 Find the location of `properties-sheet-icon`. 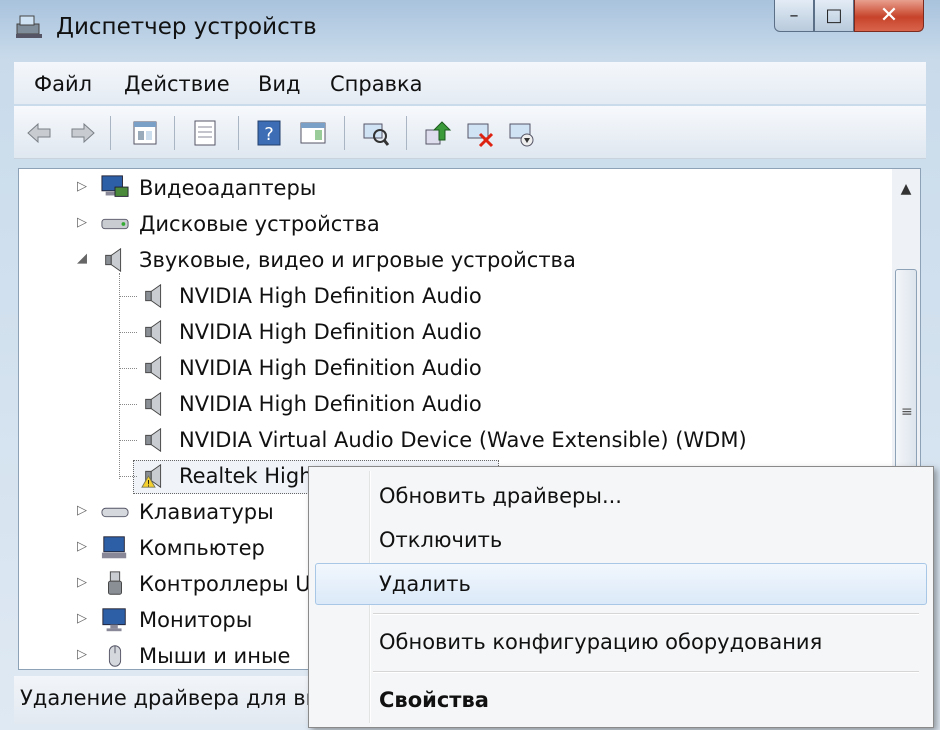

properties-sheet-icon is located at coordinates (145, 133).